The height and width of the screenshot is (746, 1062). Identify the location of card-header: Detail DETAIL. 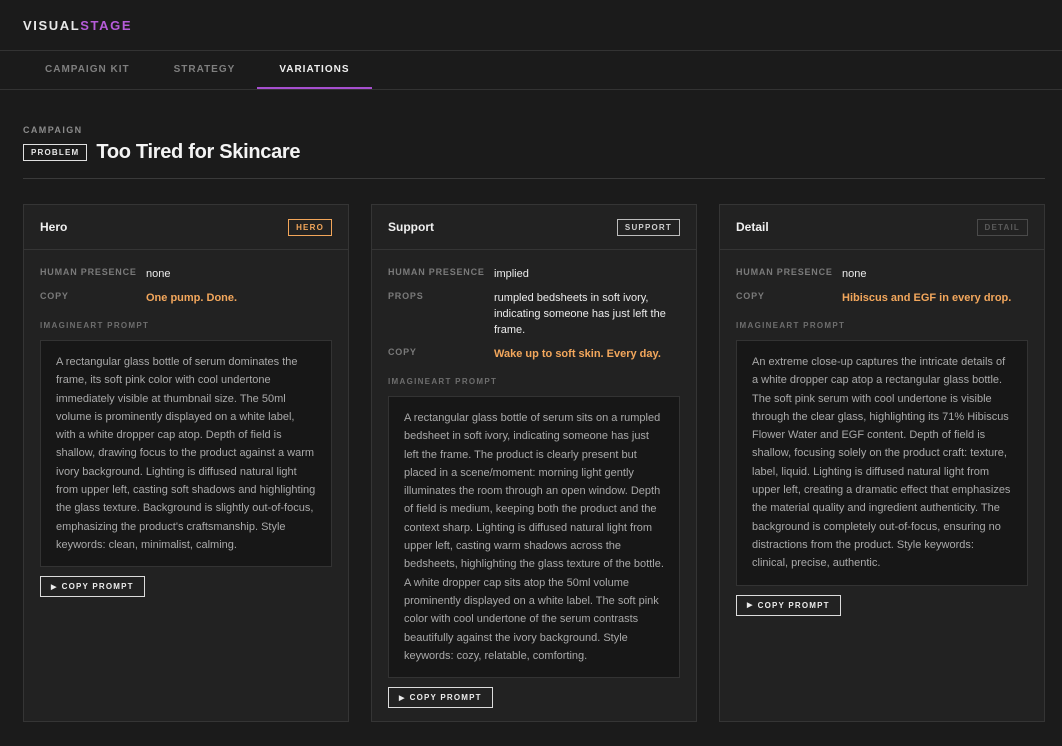
(882, 227).